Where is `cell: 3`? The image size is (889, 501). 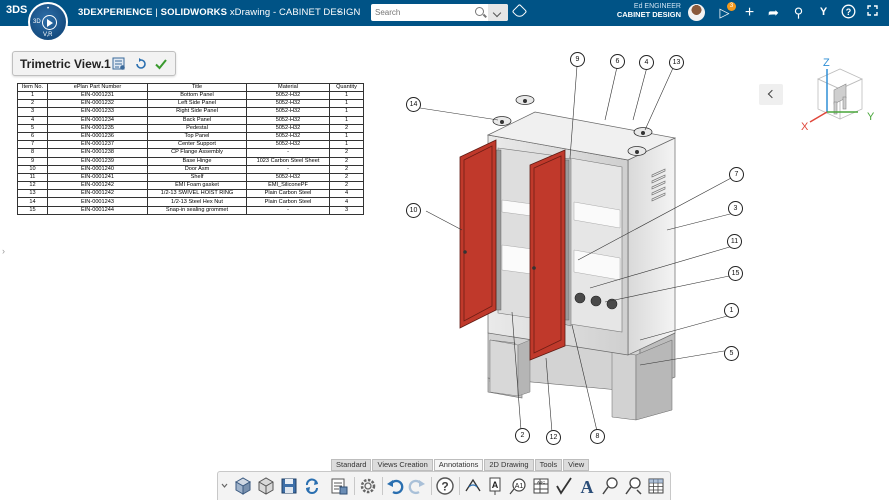
cell: 3 is located at coordinates (346, 210).